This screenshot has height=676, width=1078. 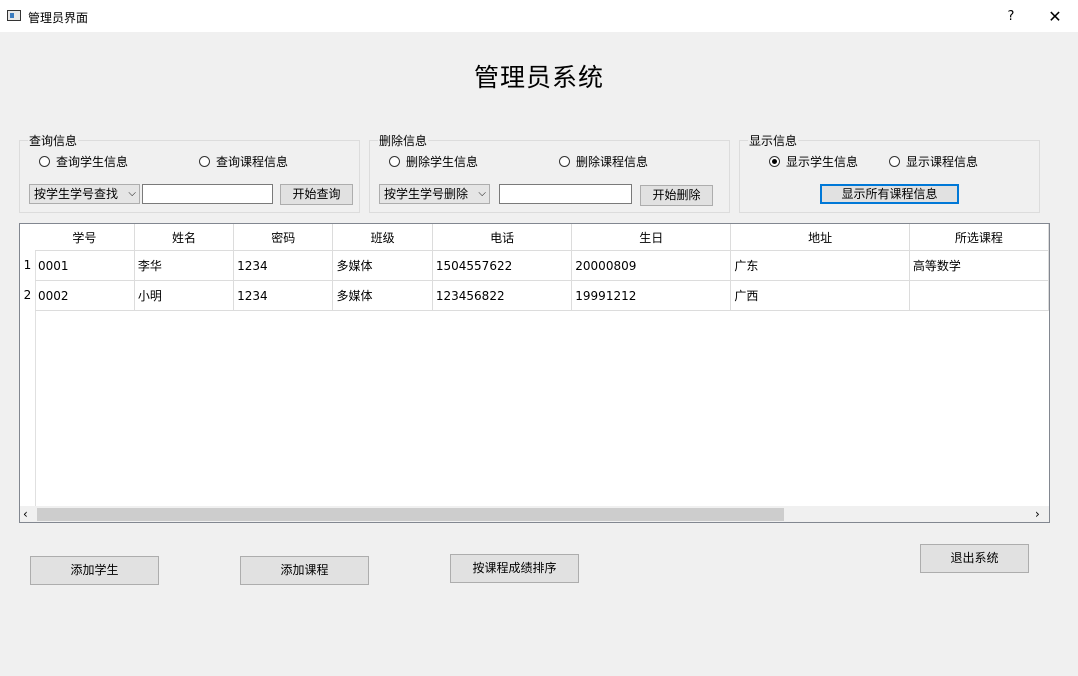 What do you see at coordinates (974, 558) in the screenshot?
I see `exit-system-button: 退出系统` at bounding box center [974, 558].